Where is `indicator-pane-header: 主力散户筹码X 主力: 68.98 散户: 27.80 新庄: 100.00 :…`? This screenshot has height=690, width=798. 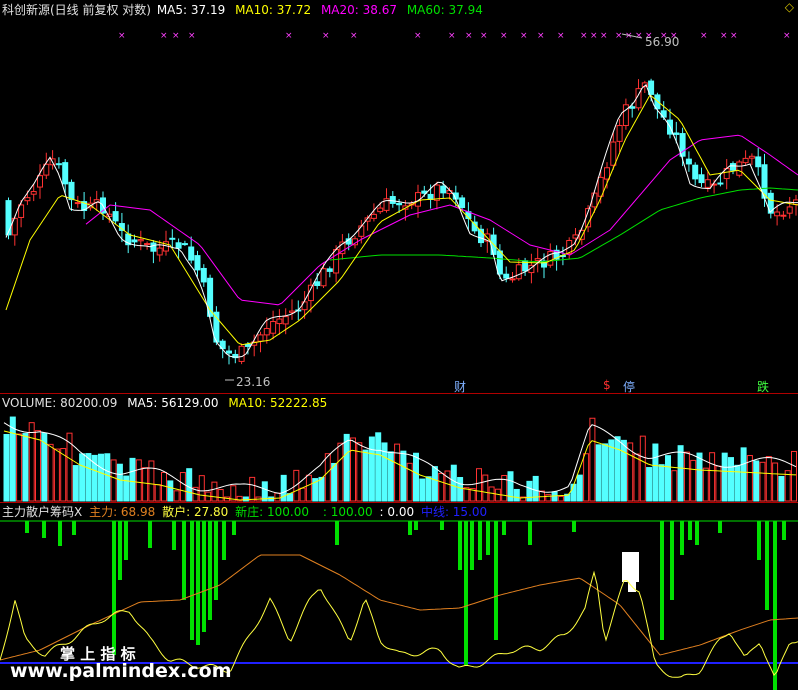 indicator-pane-header: 主力散户筹码X 主力: 68.98 散户: 27.80 新庄: 100.00 :… is located at coordinates (247, 512).